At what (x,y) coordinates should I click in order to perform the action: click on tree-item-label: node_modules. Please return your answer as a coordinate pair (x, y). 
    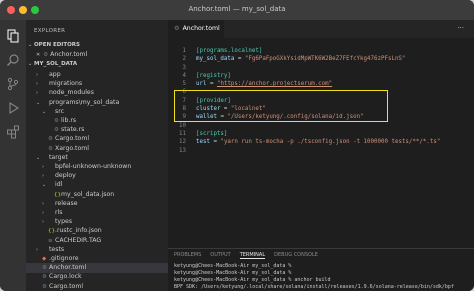
    Looking at the image, I should click on (71, 93).